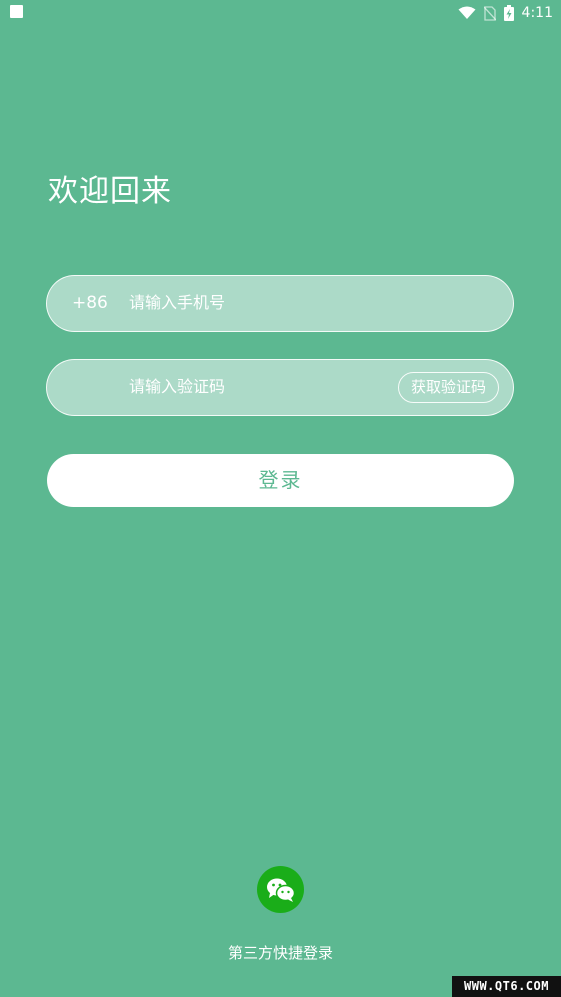 This screenshot has height=997, width=561. Describe the element at coordinates (280, 13) in the screenshot. I see `status-bar: 4:11` at that location.